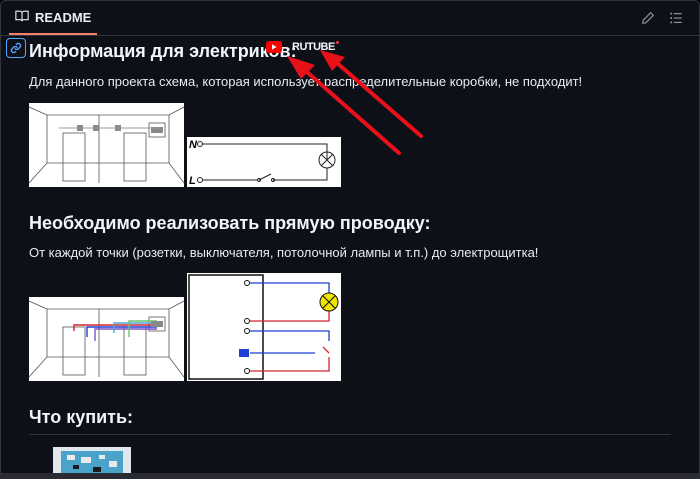 The image size is (700, 479). What do you see at coordinates (106, 339) in the screenshot?
I see `house-direct-wiring-image` at bounding box center [106, 339].